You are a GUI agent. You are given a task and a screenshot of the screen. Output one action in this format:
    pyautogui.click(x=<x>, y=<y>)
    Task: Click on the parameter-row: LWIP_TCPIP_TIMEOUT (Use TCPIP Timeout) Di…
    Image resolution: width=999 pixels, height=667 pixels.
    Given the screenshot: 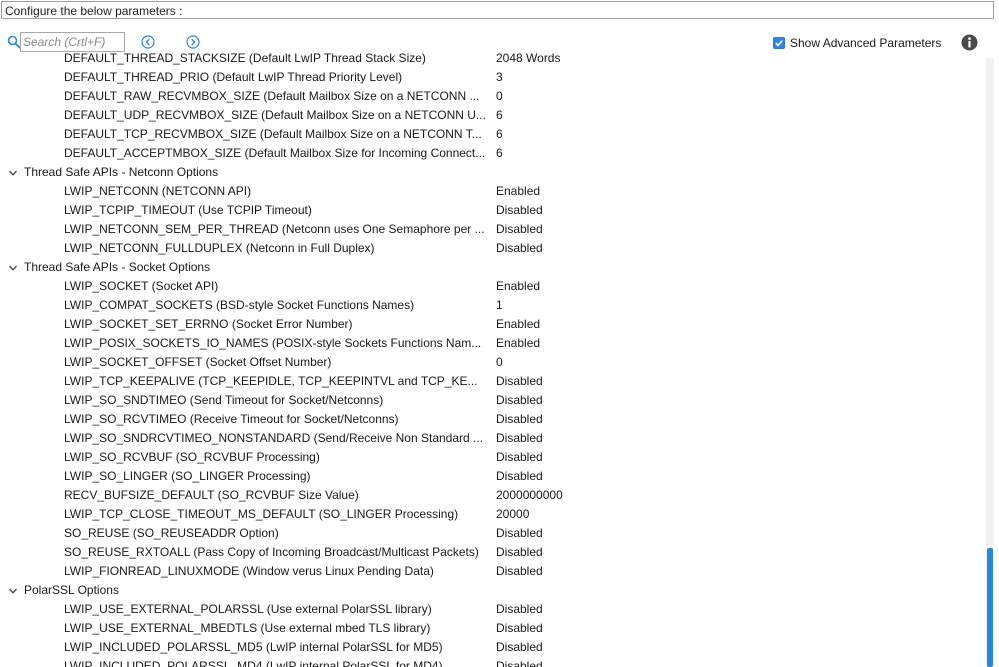 What is the action you would take?
    pyautogui.click(x=492, y=210)
    